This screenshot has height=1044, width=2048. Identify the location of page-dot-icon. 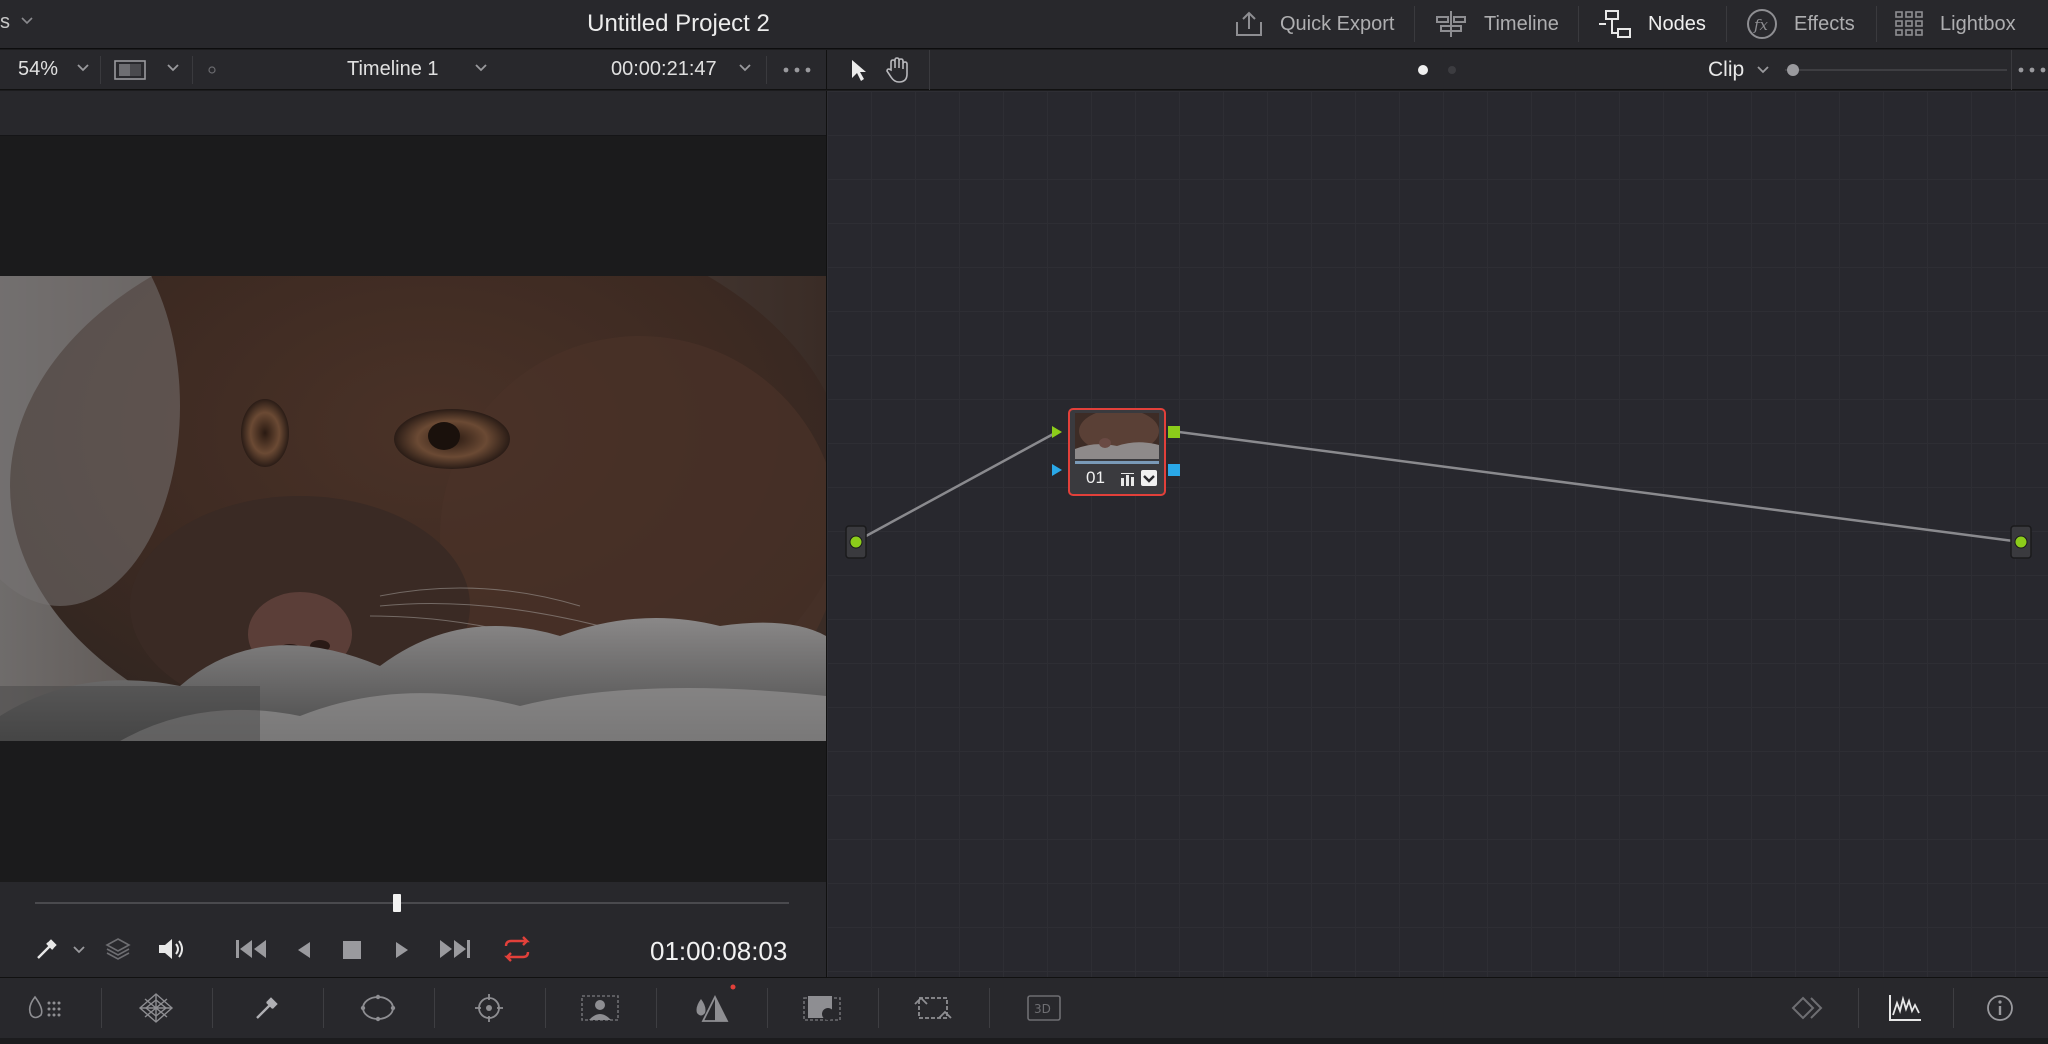
(1452, 70).